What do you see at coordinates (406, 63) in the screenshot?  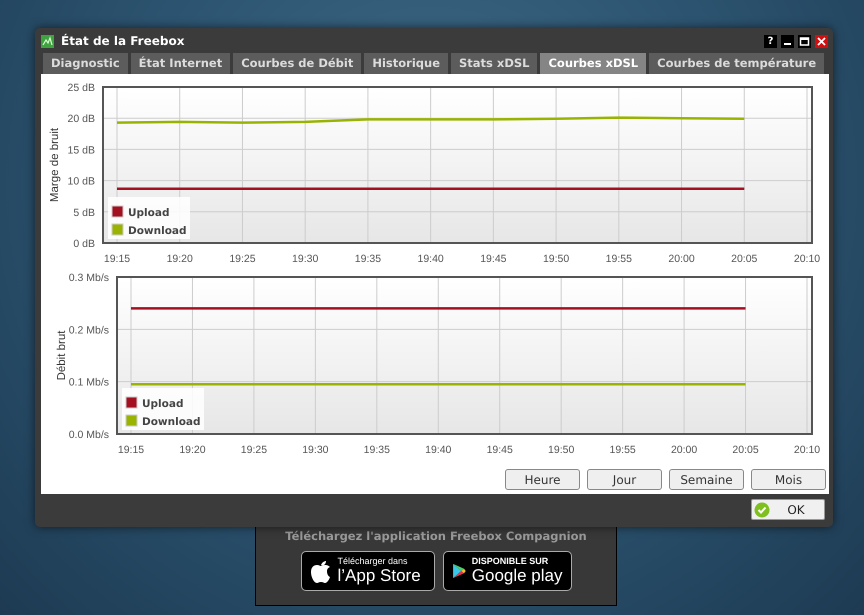 I see `tab: Historique` at bounding box center [406, 63].